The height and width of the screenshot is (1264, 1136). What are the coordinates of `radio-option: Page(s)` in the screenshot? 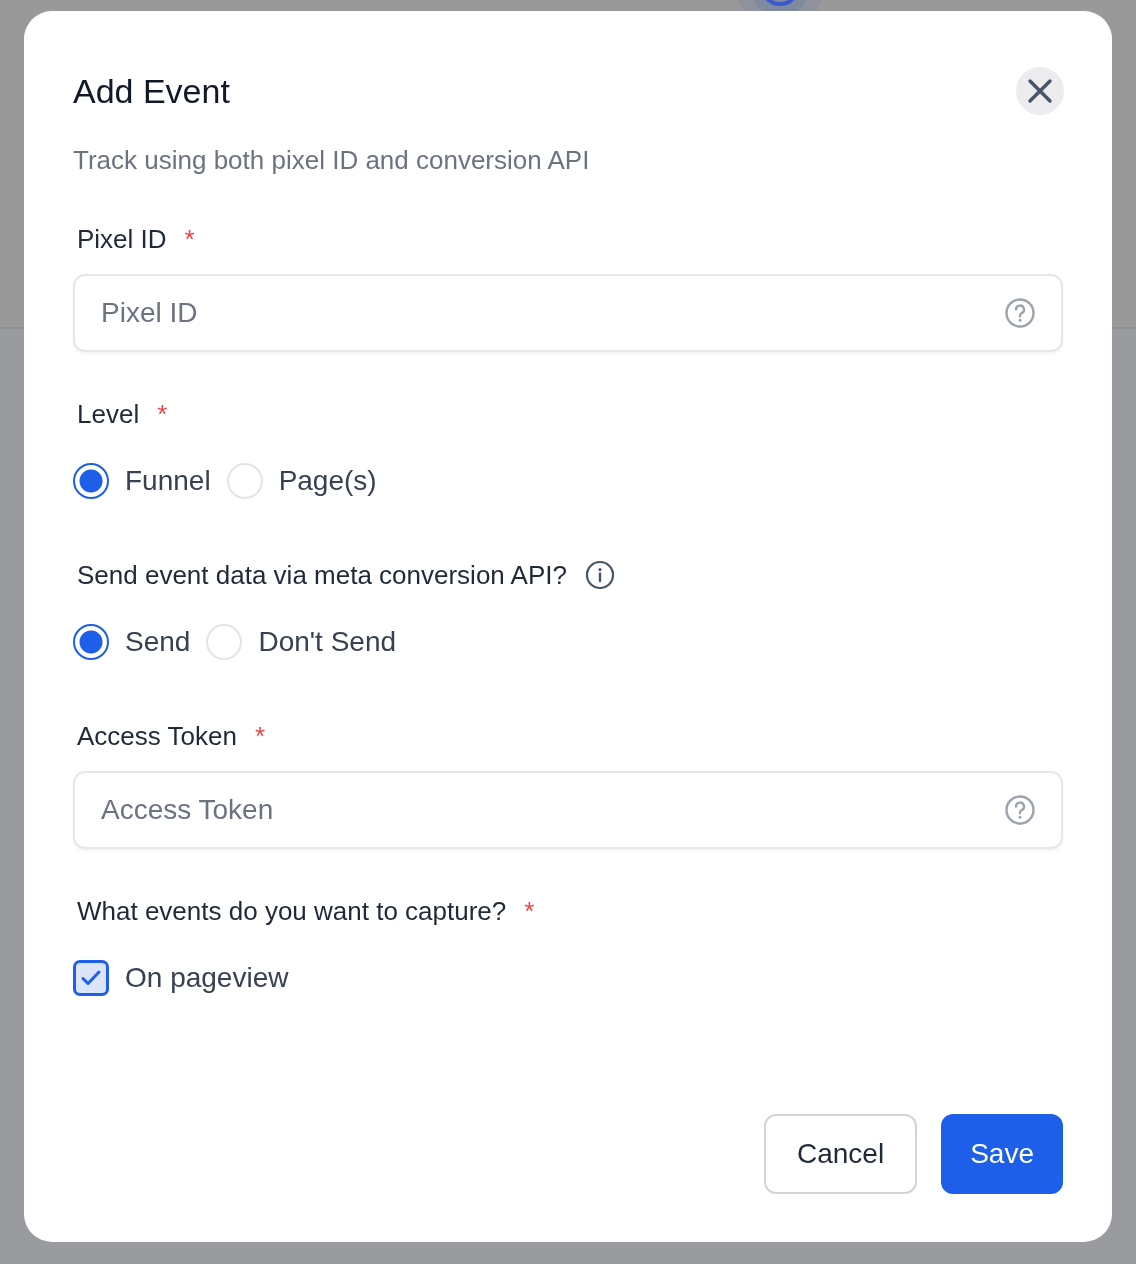 It's located at (301, 481).